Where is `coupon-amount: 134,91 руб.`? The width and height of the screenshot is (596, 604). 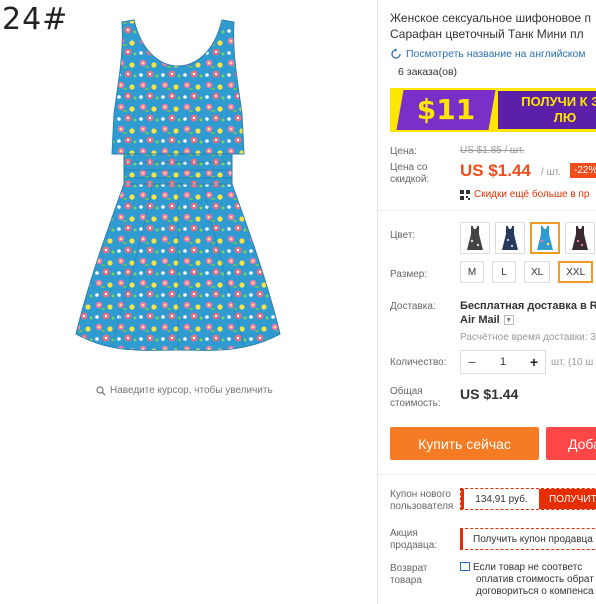
coupon-amount: 134,91 руб. is located at coordinates (500, 499).